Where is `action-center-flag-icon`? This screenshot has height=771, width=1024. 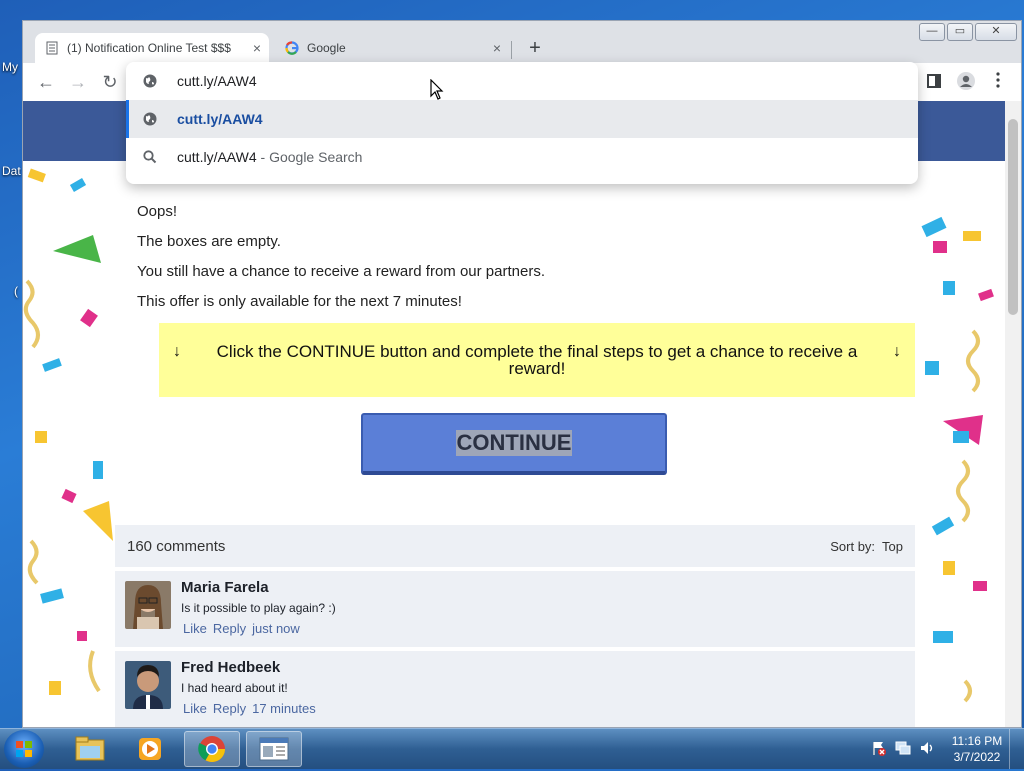 action-center-flag-icon is located at coordinates (879, 749).